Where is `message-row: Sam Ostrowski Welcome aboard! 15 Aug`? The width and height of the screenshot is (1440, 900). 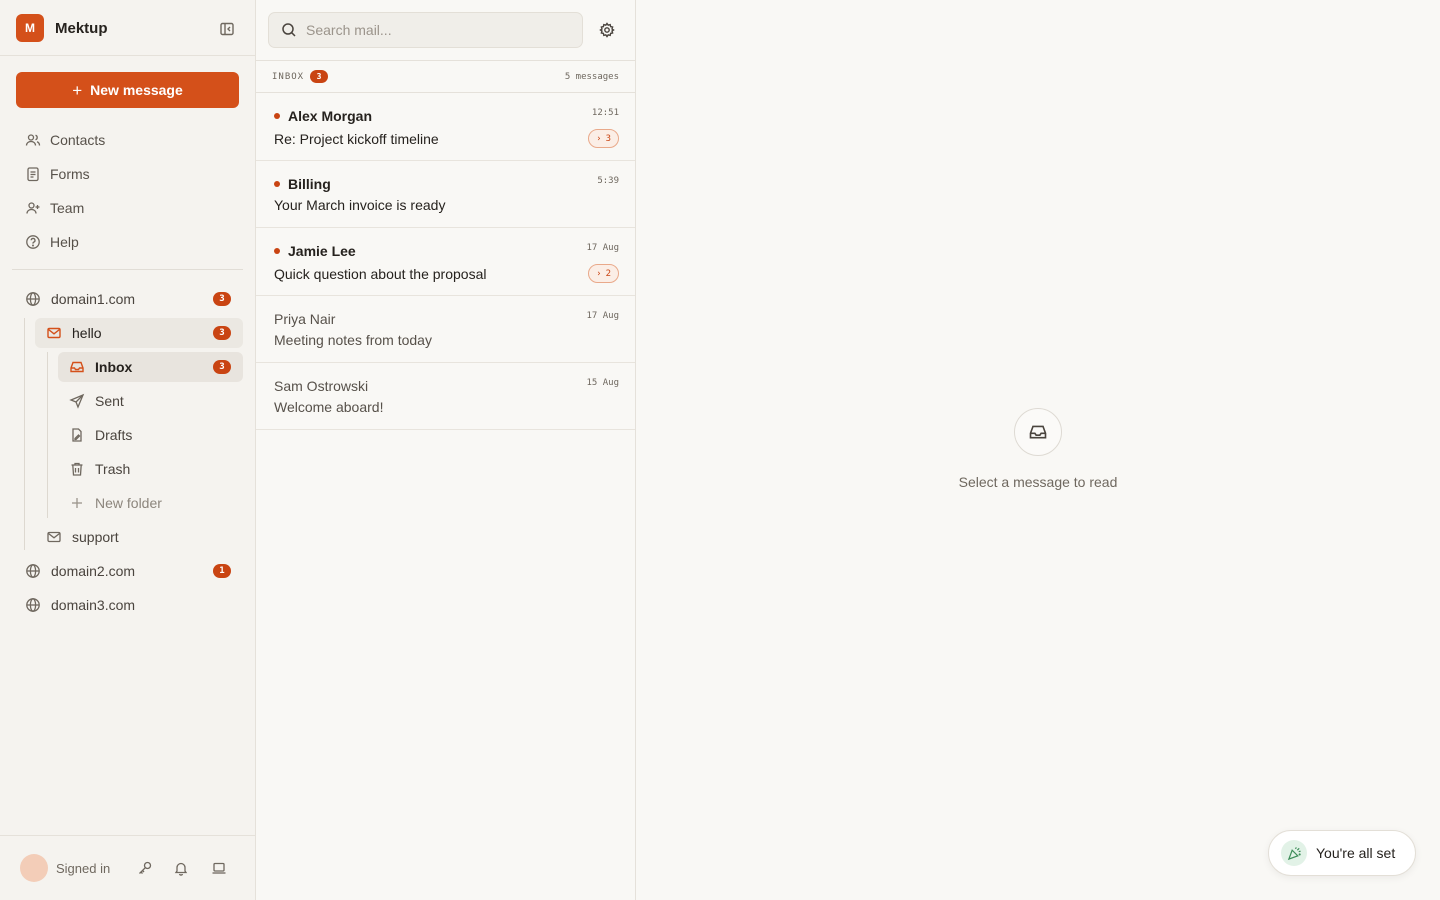
message-row: Sam Ostrowski Welcome aboard! 15 Aug is located at coordinates (445, 396).